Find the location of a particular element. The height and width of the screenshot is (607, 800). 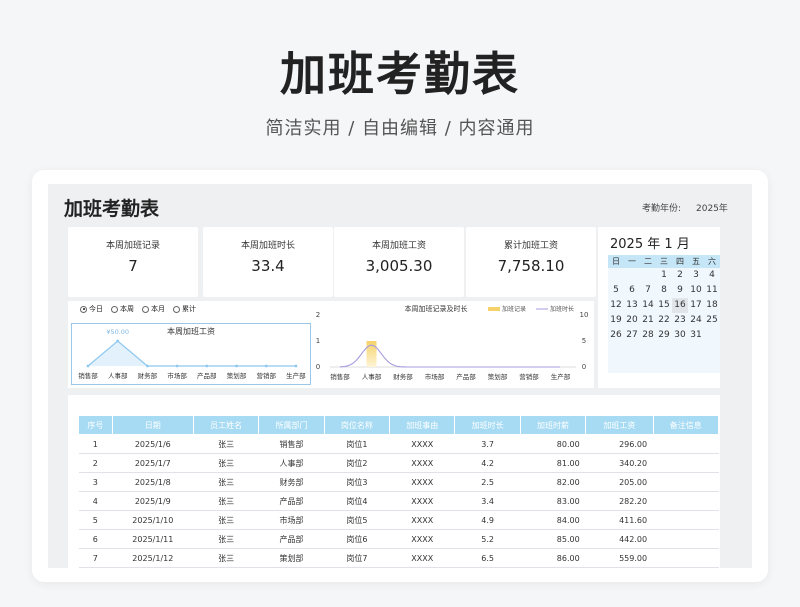

table-row: 6 2025/1/11 张三 产品部 岗位6 XXXX 5.2 85.00 442.00 is located at coordinates (398, 539).